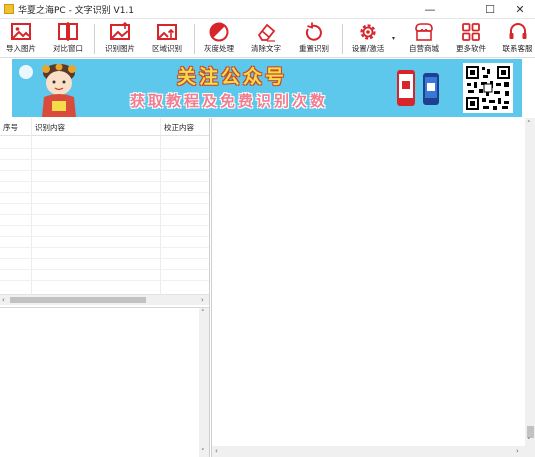 The width and height of the screenshot is (535, 457). I want to click on contact-support-label: 联系客服, so click(517, 48).